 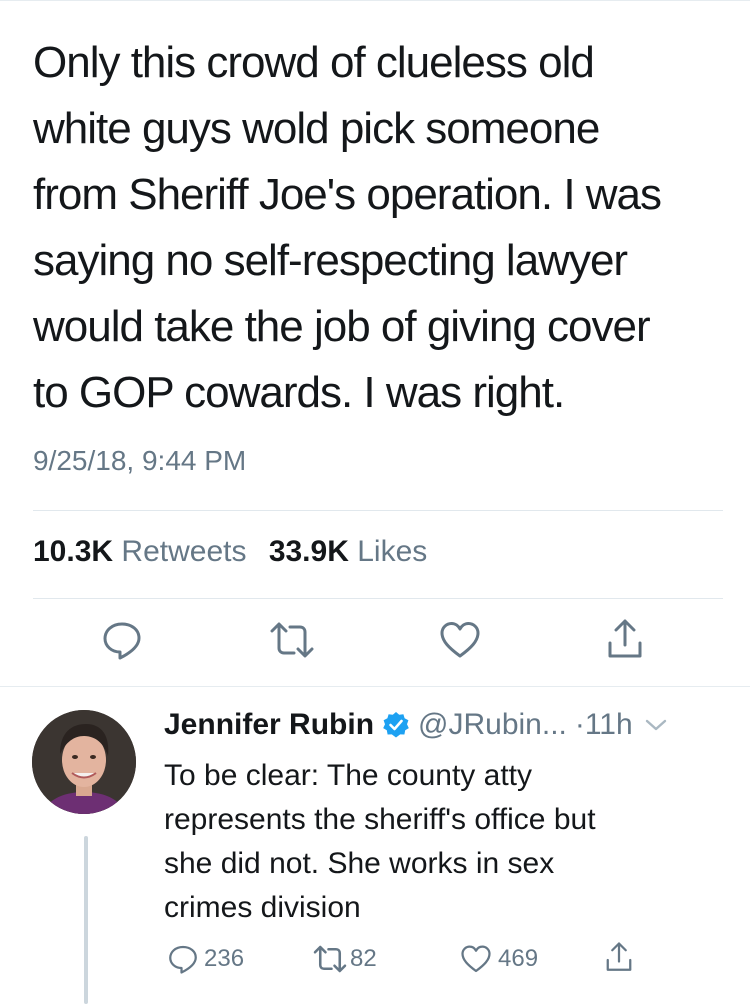 I want to click on reply-like-button: 469, so click(x=499, y=959).